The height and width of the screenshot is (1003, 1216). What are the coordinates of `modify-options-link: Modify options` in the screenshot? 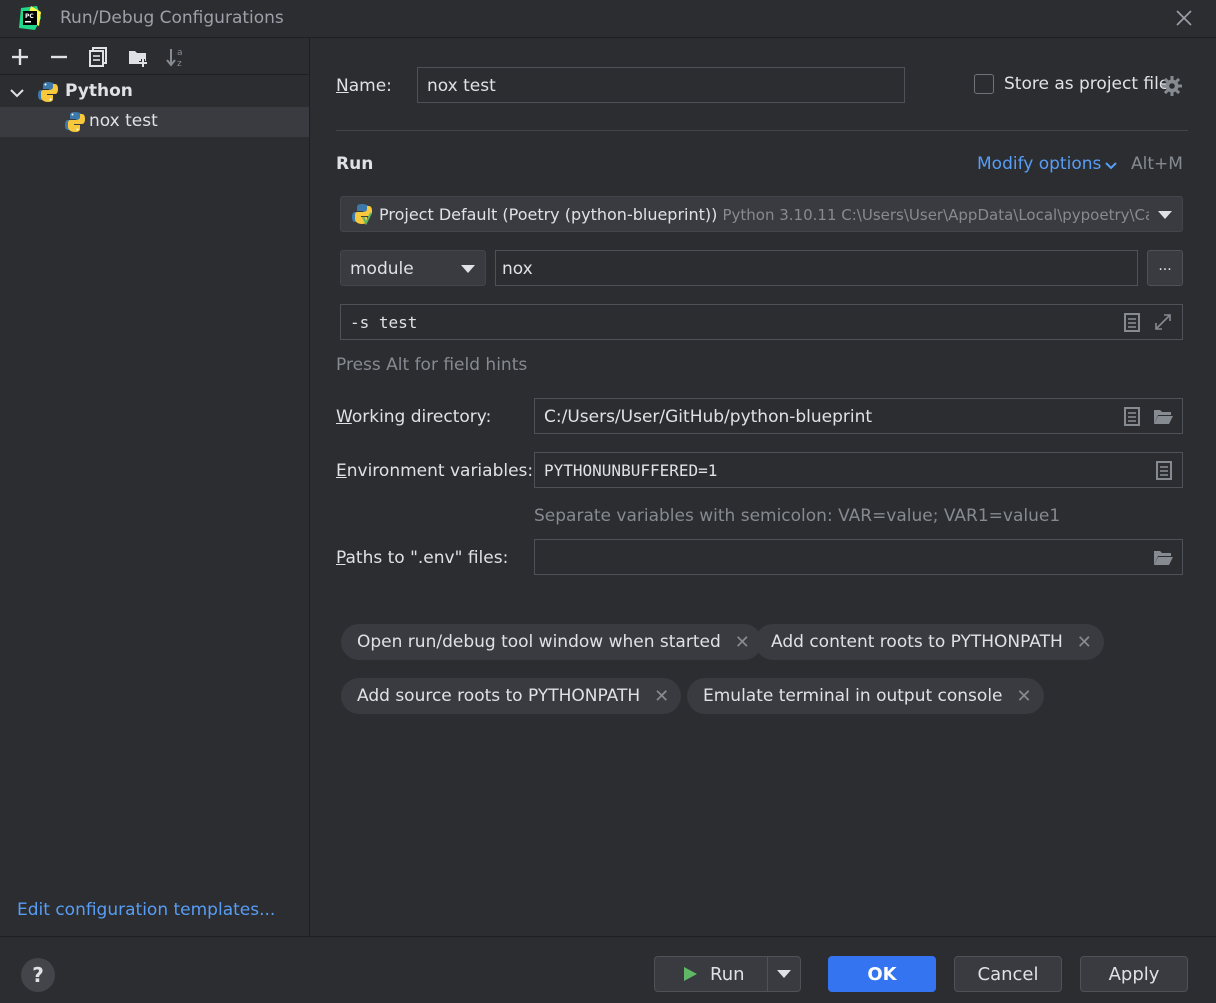 It's located at (1039, 164).